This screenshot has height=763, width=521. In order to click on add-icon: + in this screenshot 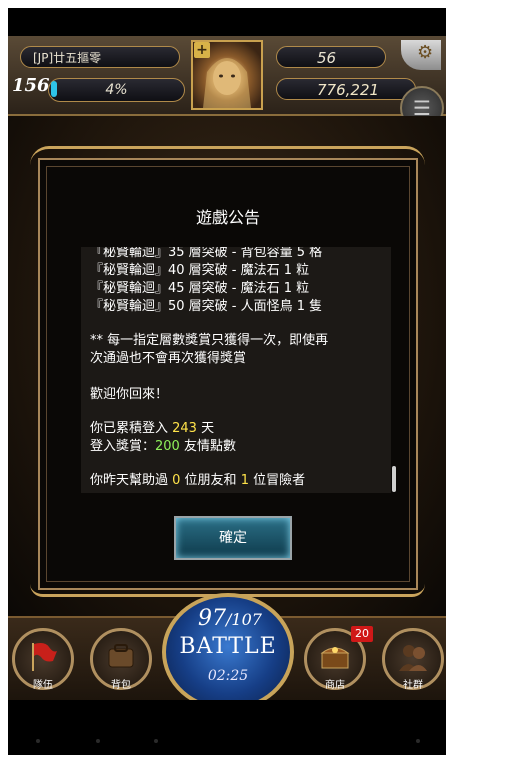, I will do `click(202, 50)`.